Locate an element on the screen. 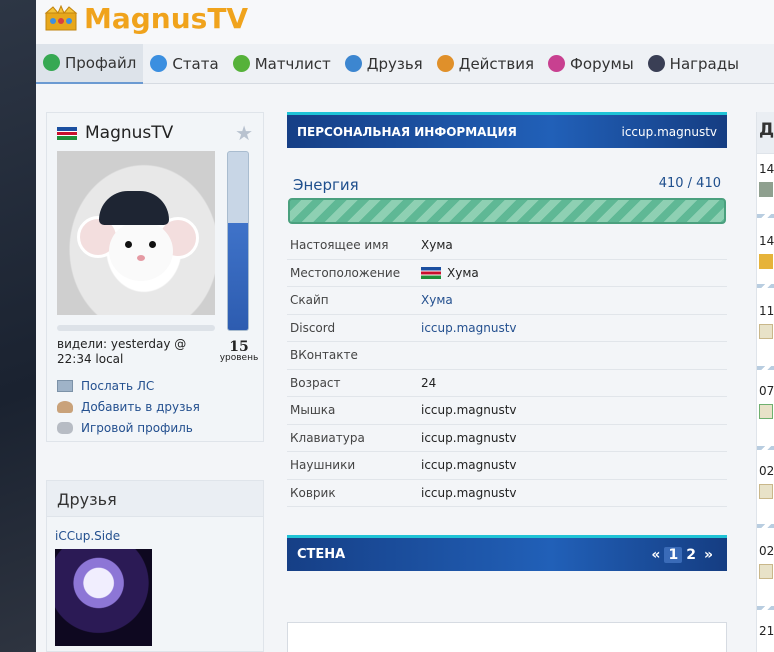  star-icon: ★ is located at coordinates (244, 133).